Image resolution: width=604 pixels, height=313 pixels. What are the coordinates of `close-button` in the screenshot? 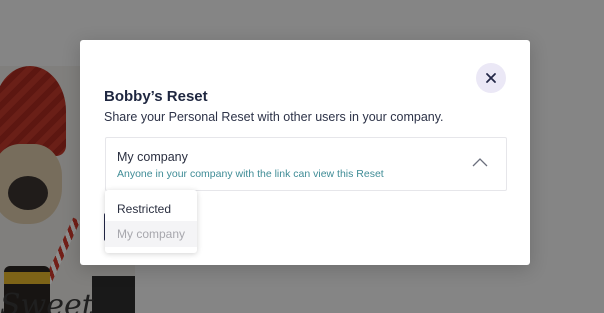 It's located at (491, 78).